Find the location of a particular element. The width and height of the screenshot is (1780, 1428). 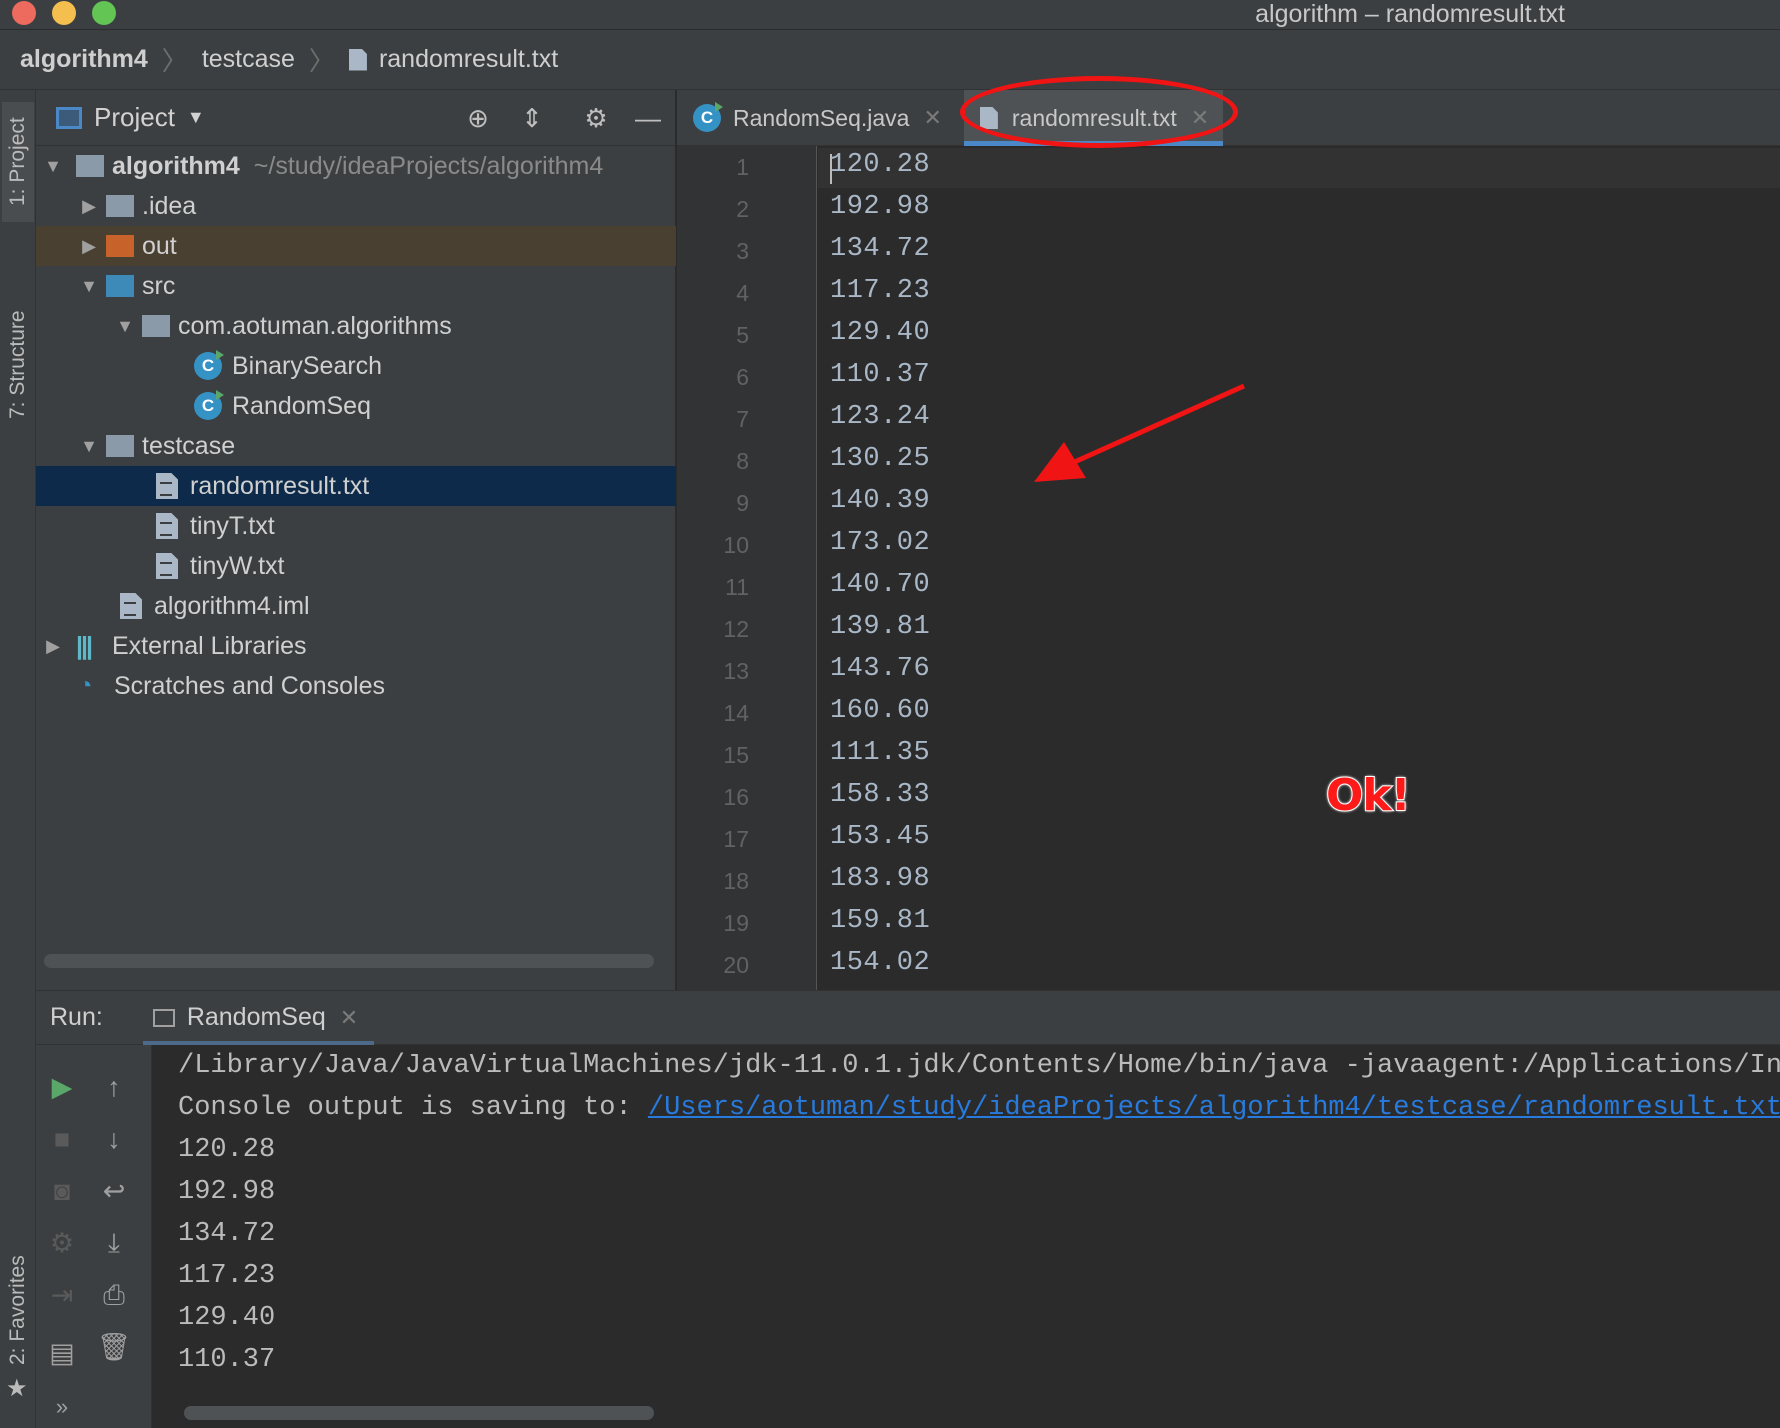

tree-item-idea: ▶ .idea is located at coordinates (356, 206).